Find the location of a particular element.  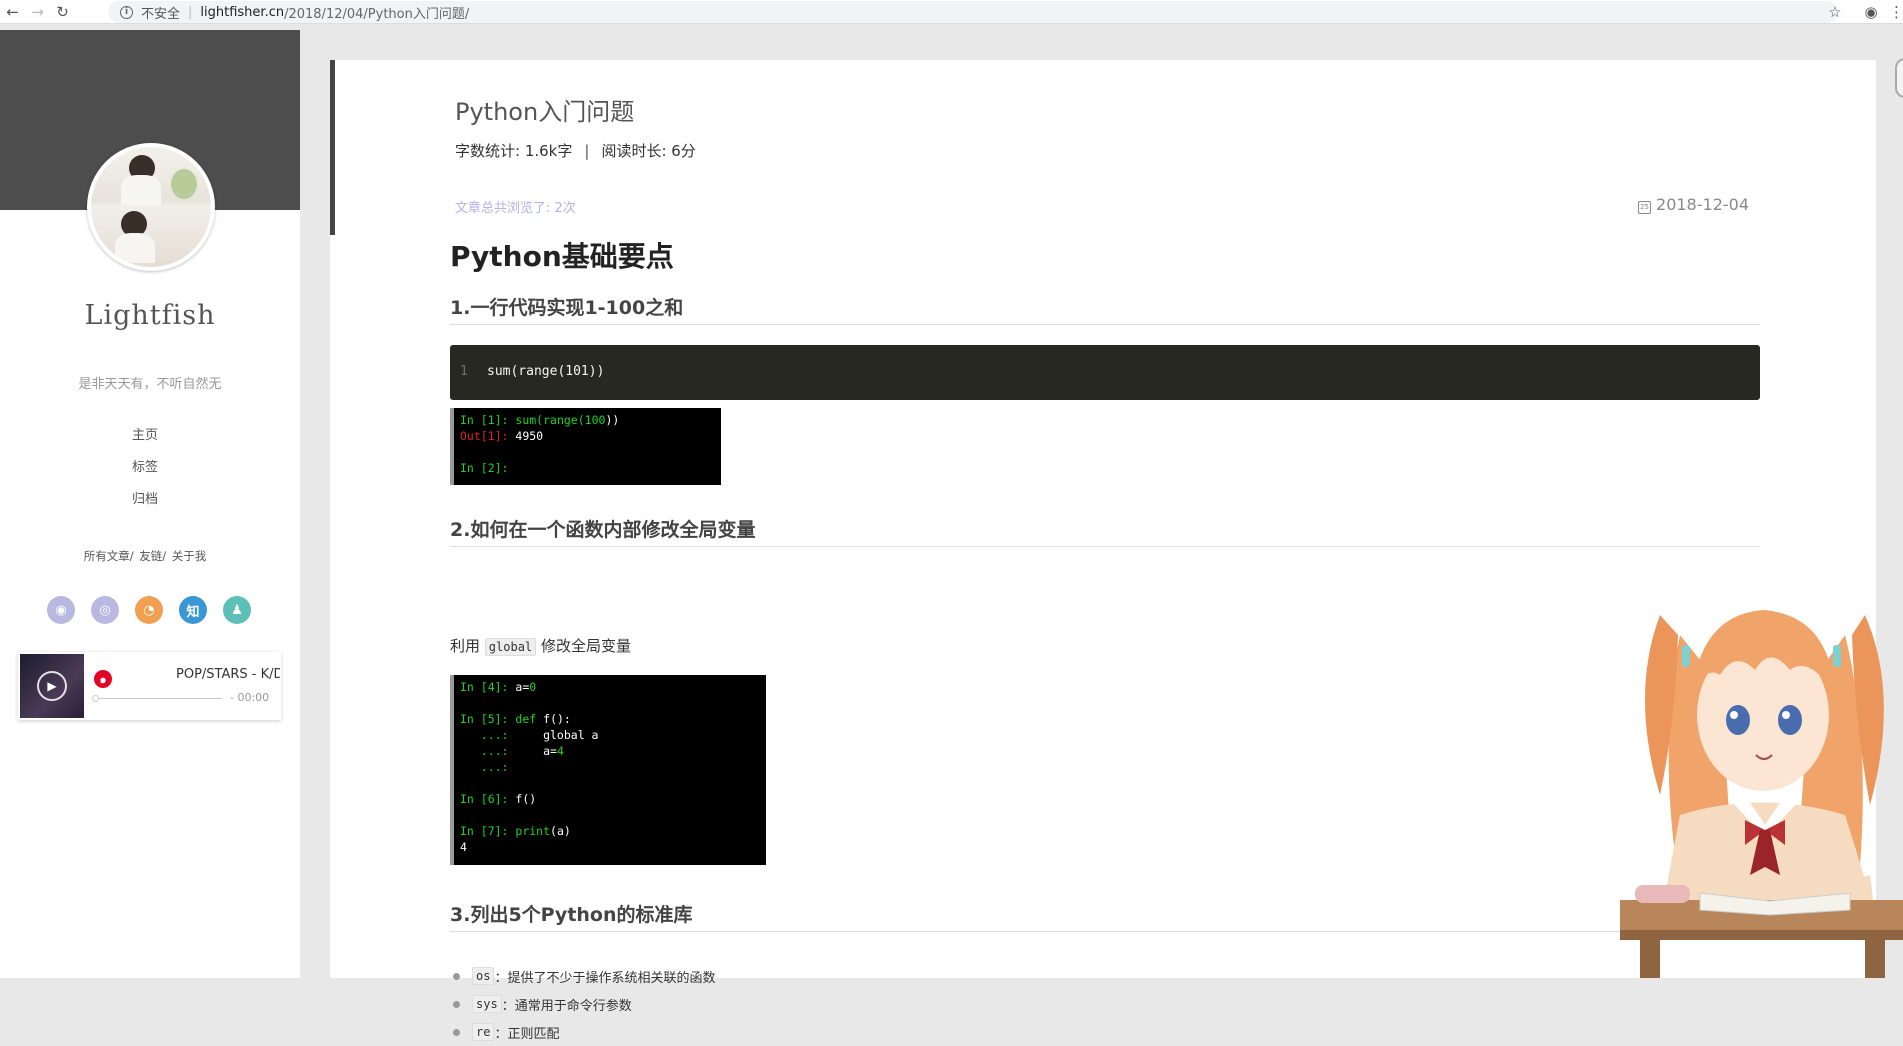

url-path: /2018/12/04/Python入门问题/ is located at coordinates (377, 14).